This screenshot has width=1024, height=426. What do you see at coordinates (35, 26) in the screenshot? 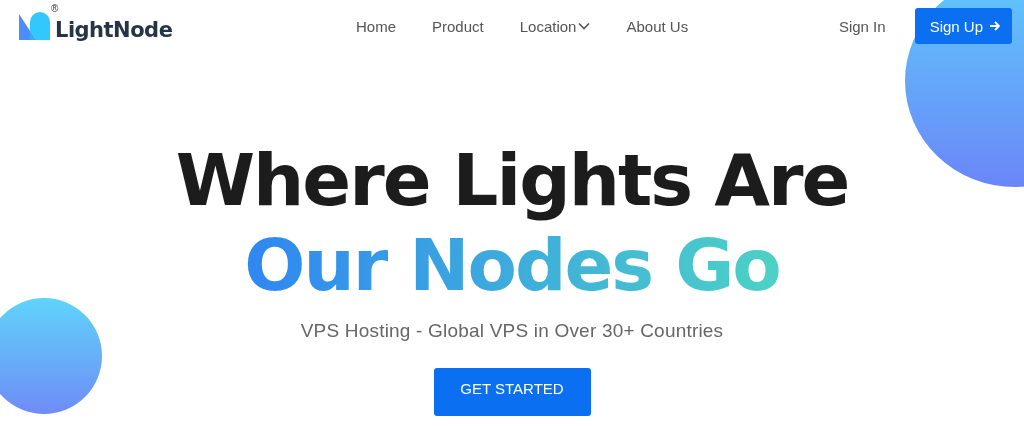
I see `logo-icon` at bounding box center [35, 26].